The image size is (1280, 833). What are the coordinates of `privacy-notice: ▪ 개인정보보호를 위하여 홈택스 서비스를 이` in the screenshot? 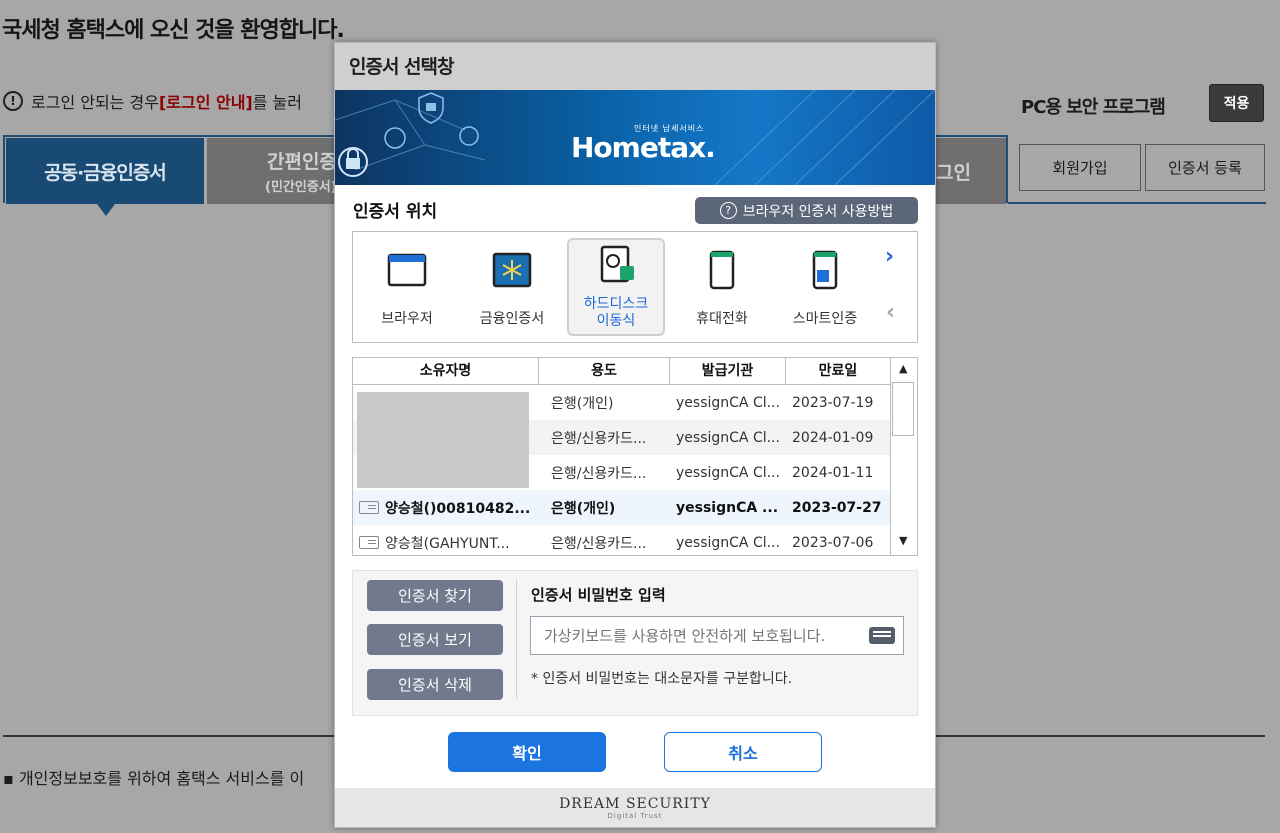 It's located at (154, 778).